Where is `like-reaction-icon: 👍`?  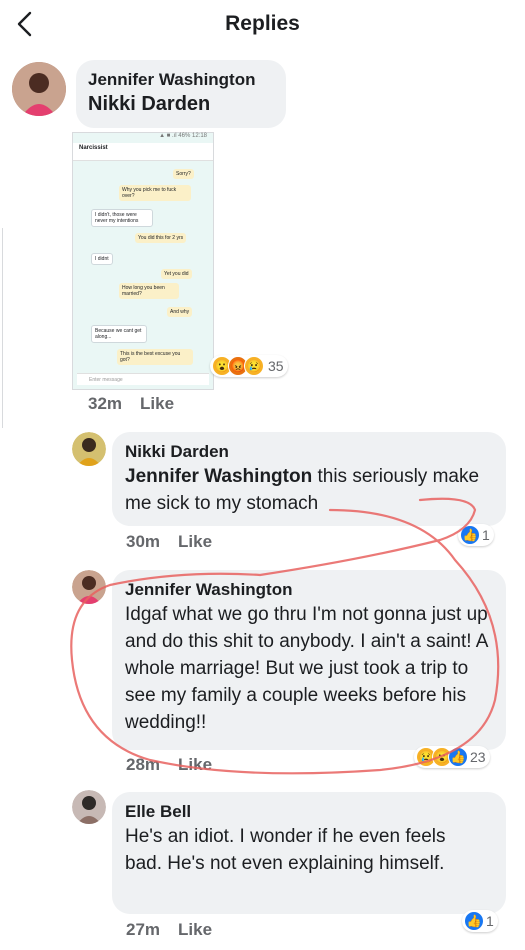 like-reaction-icon: 👍 is located at coordinates (474, 921).